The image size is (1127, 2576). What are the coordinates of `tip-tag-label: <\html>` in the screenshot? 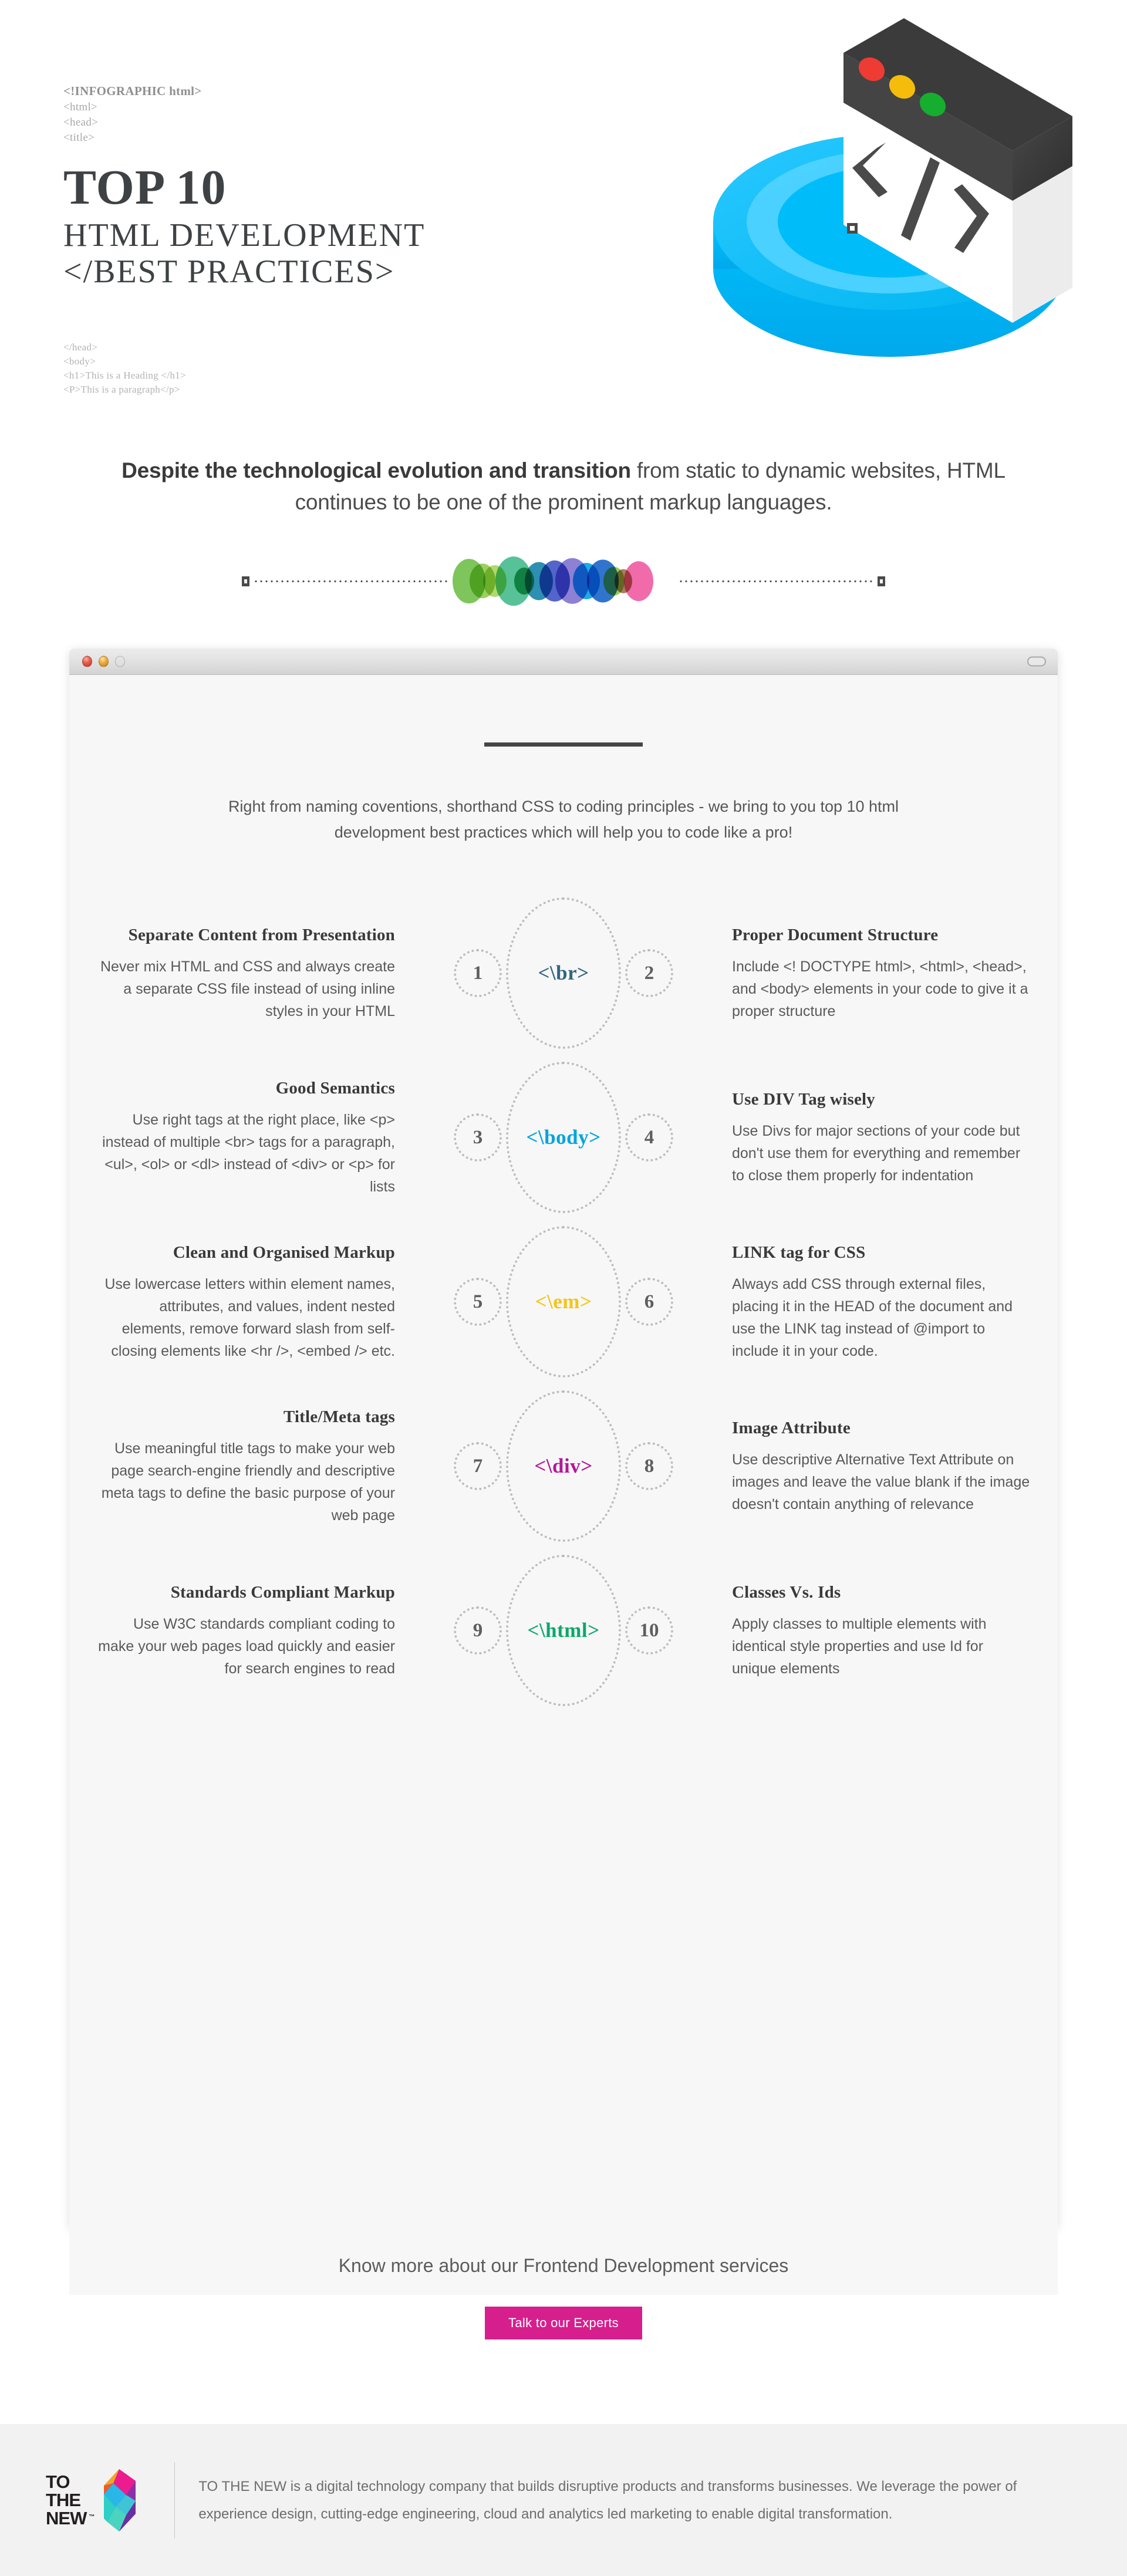 It's located at (563, 1630).